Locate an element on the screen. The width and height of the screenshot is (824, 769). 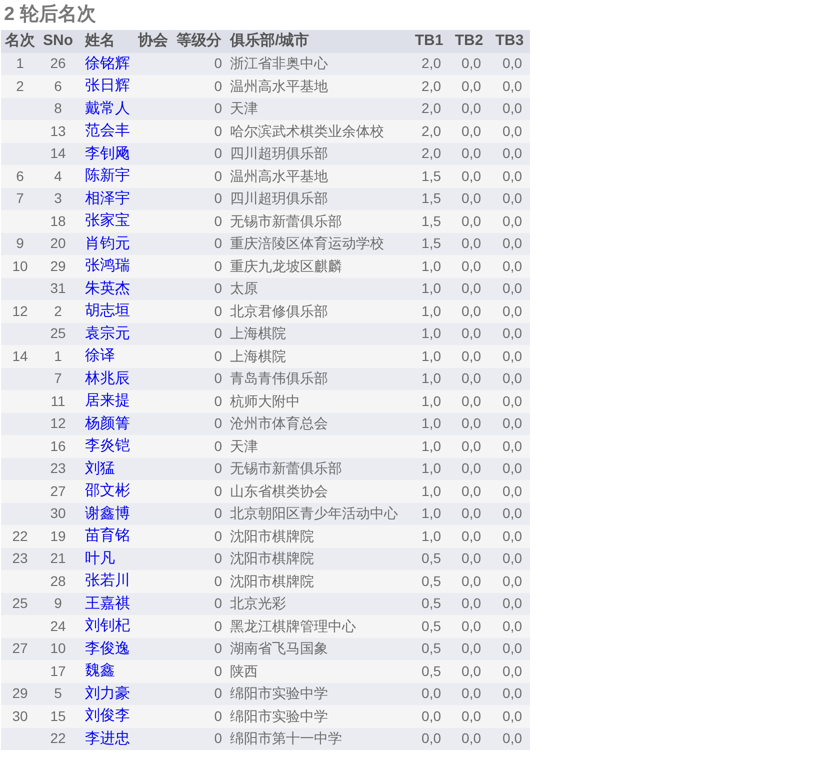
player-link: 林兆辰 is located at coordinates (107, 378).